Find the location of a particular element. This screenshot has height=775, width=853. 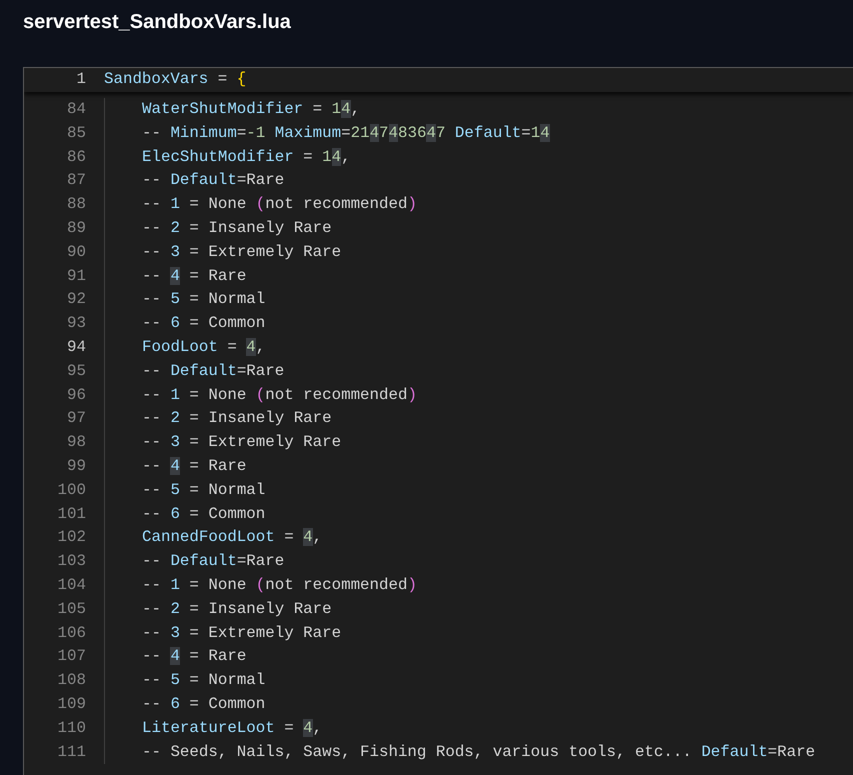

line-number: 90 is located at coordinates (76, 252).